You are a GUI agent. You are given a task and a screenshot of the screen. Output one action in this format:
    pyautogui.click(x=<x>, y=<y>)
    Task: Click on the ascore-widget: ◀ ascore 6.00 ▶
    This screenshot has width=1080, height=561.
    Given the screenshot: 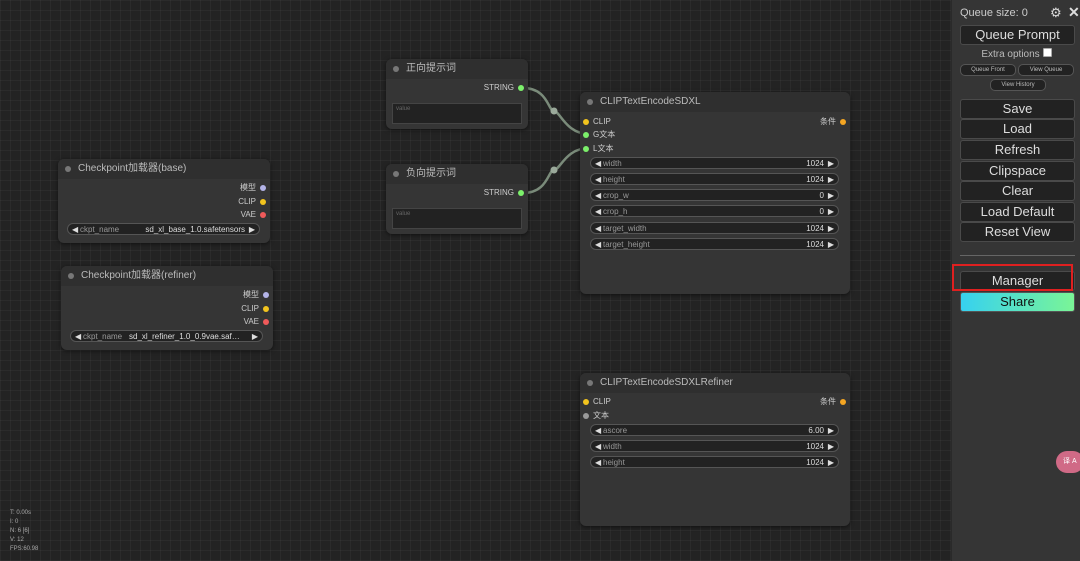 What is the action you would take?
    pyautogui.click(x=714, y=430)
    